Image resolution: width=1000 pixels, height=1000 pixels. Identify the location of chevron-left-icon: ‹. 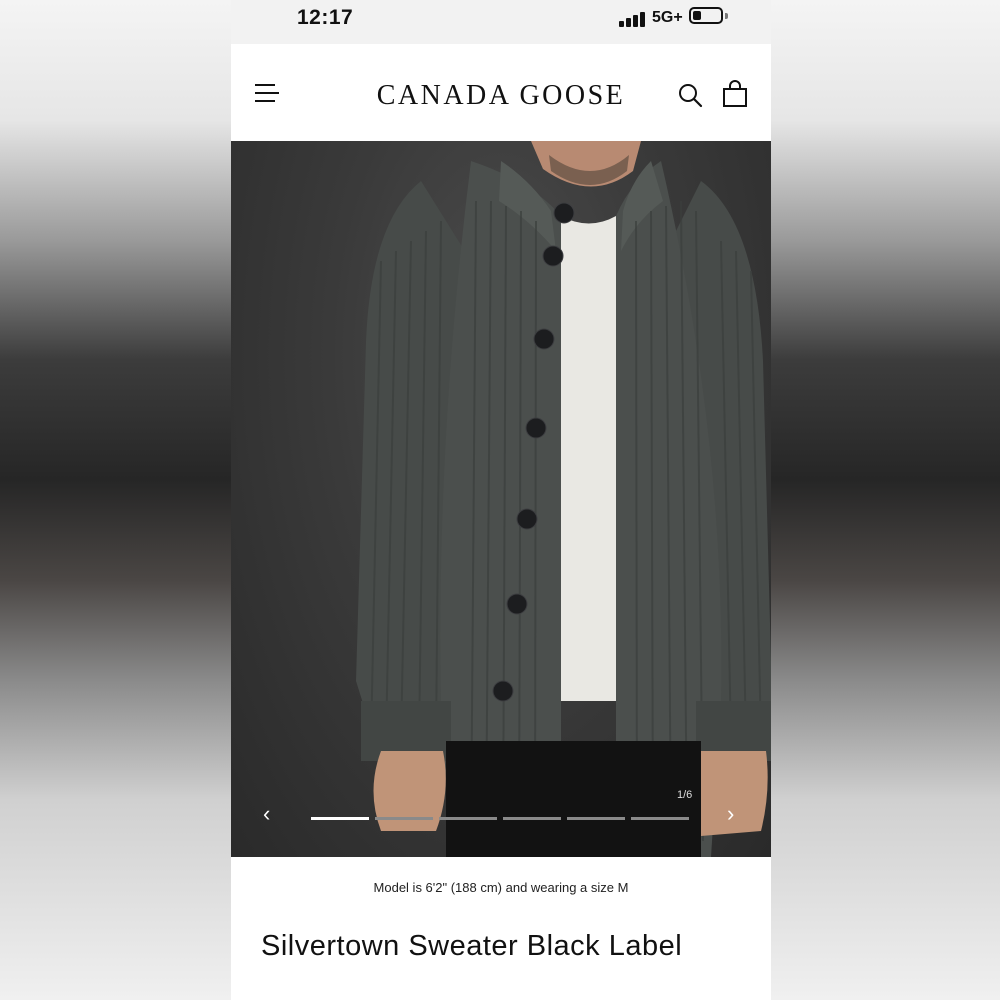
(266, 814).